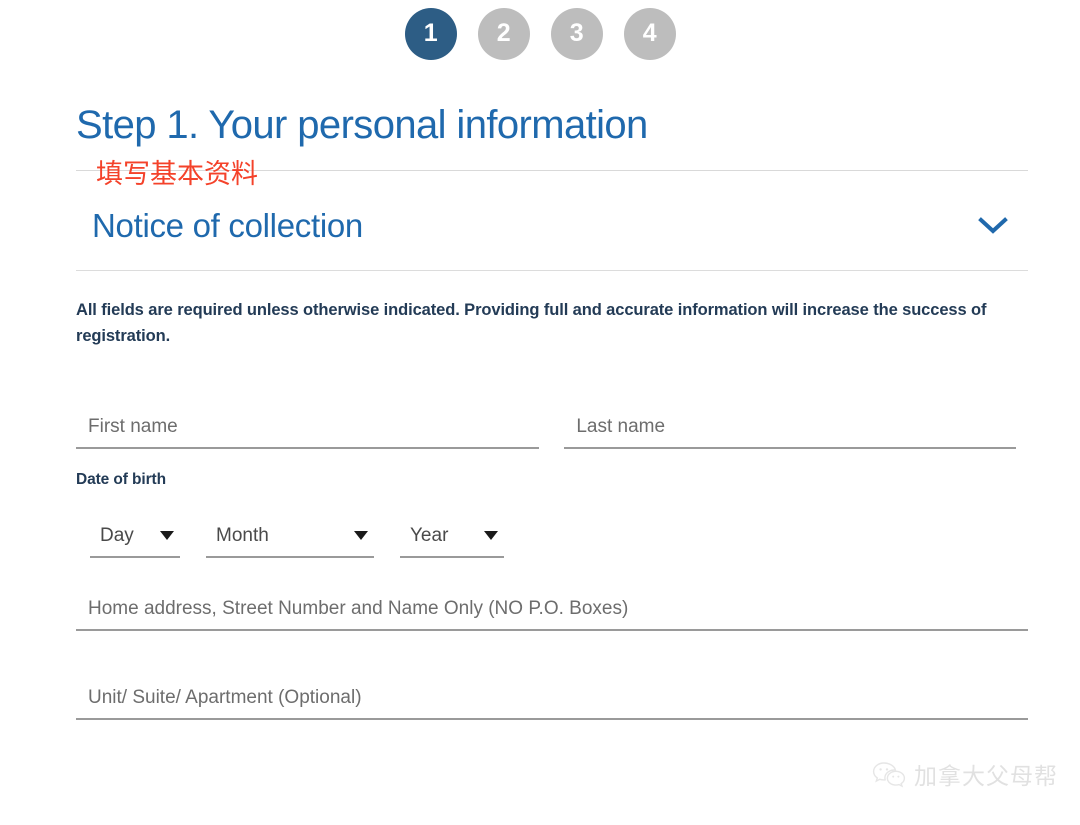  What do you see at coordinates (540, 31) in the screenshot?
I see `step-indicator: 1 2 3 4` at bounding box center [540, 31].